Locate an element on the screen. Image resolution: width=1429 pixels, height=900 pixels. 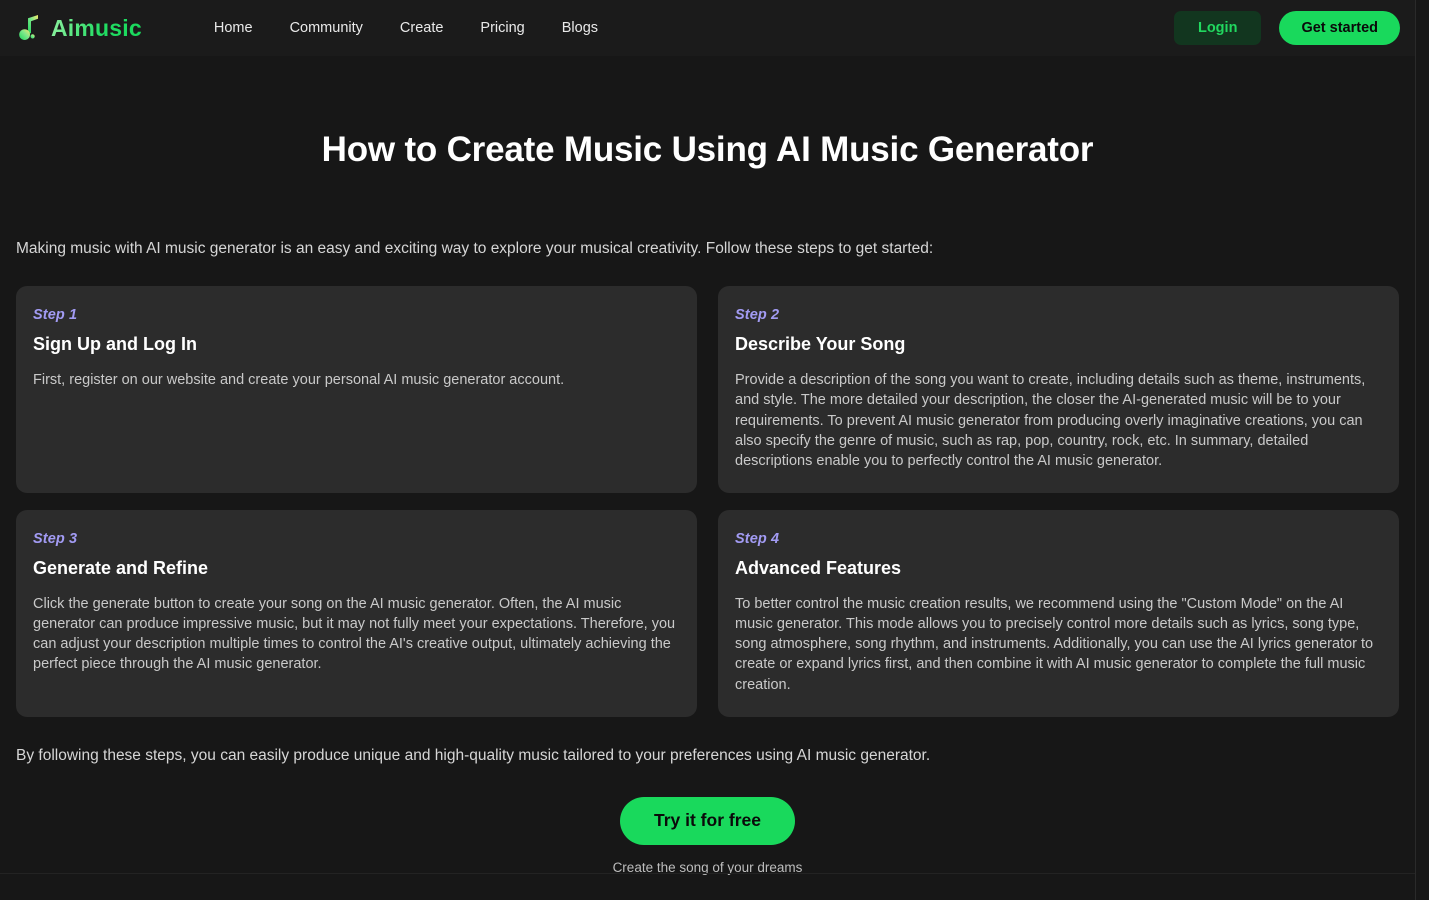
step-title: Describe Your Song is located at coordinates (820, 344).